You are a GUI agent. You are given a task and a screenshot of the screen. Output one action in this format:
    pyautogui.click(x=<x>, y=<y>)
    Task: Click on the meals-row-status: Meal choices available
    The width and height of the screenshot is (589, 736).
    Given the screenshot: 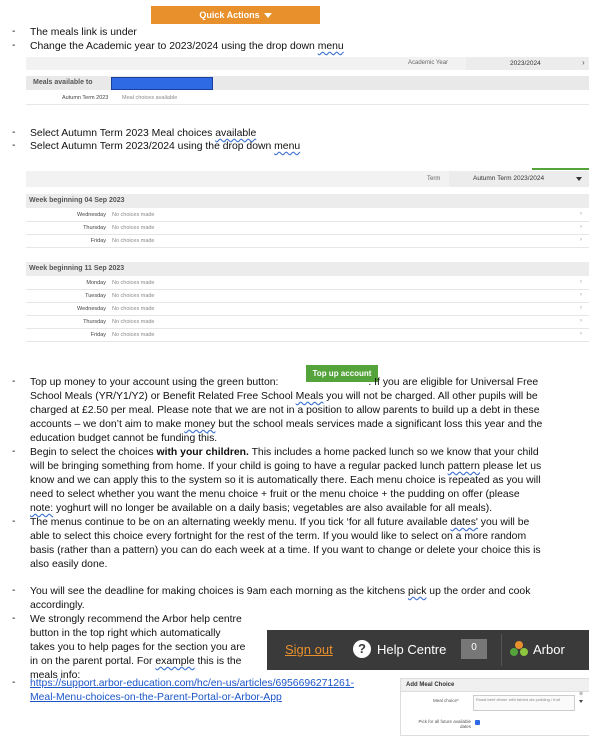 What is the action you would take?
    pyautogui.click(x=150, y=98)
    